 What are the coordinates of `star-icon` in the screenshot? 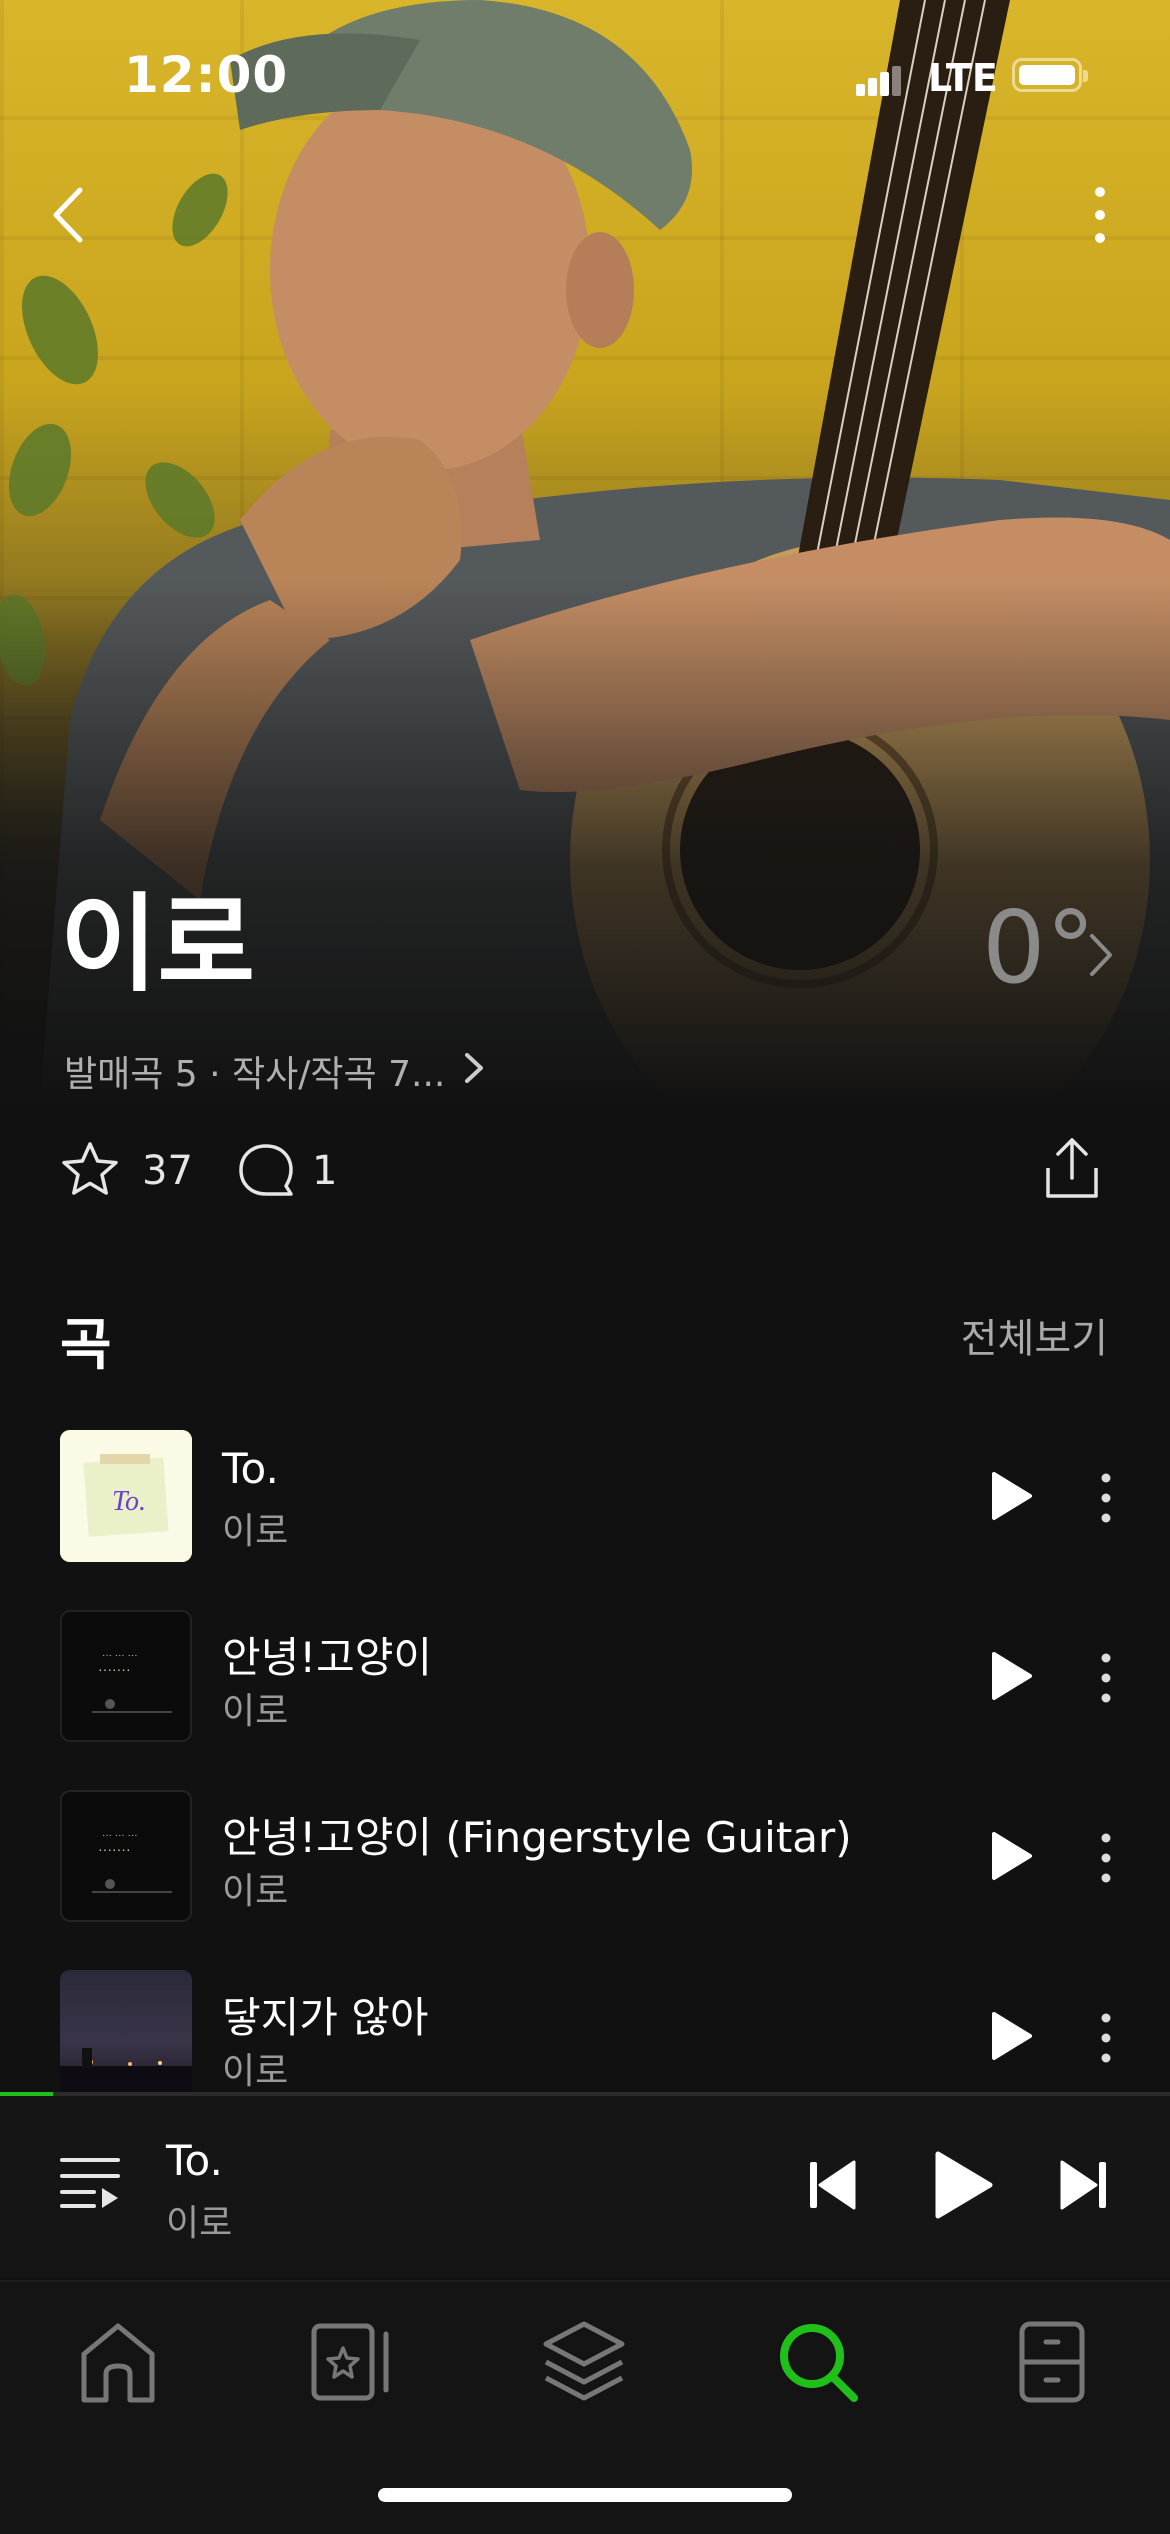 It's located at (90, 1170).